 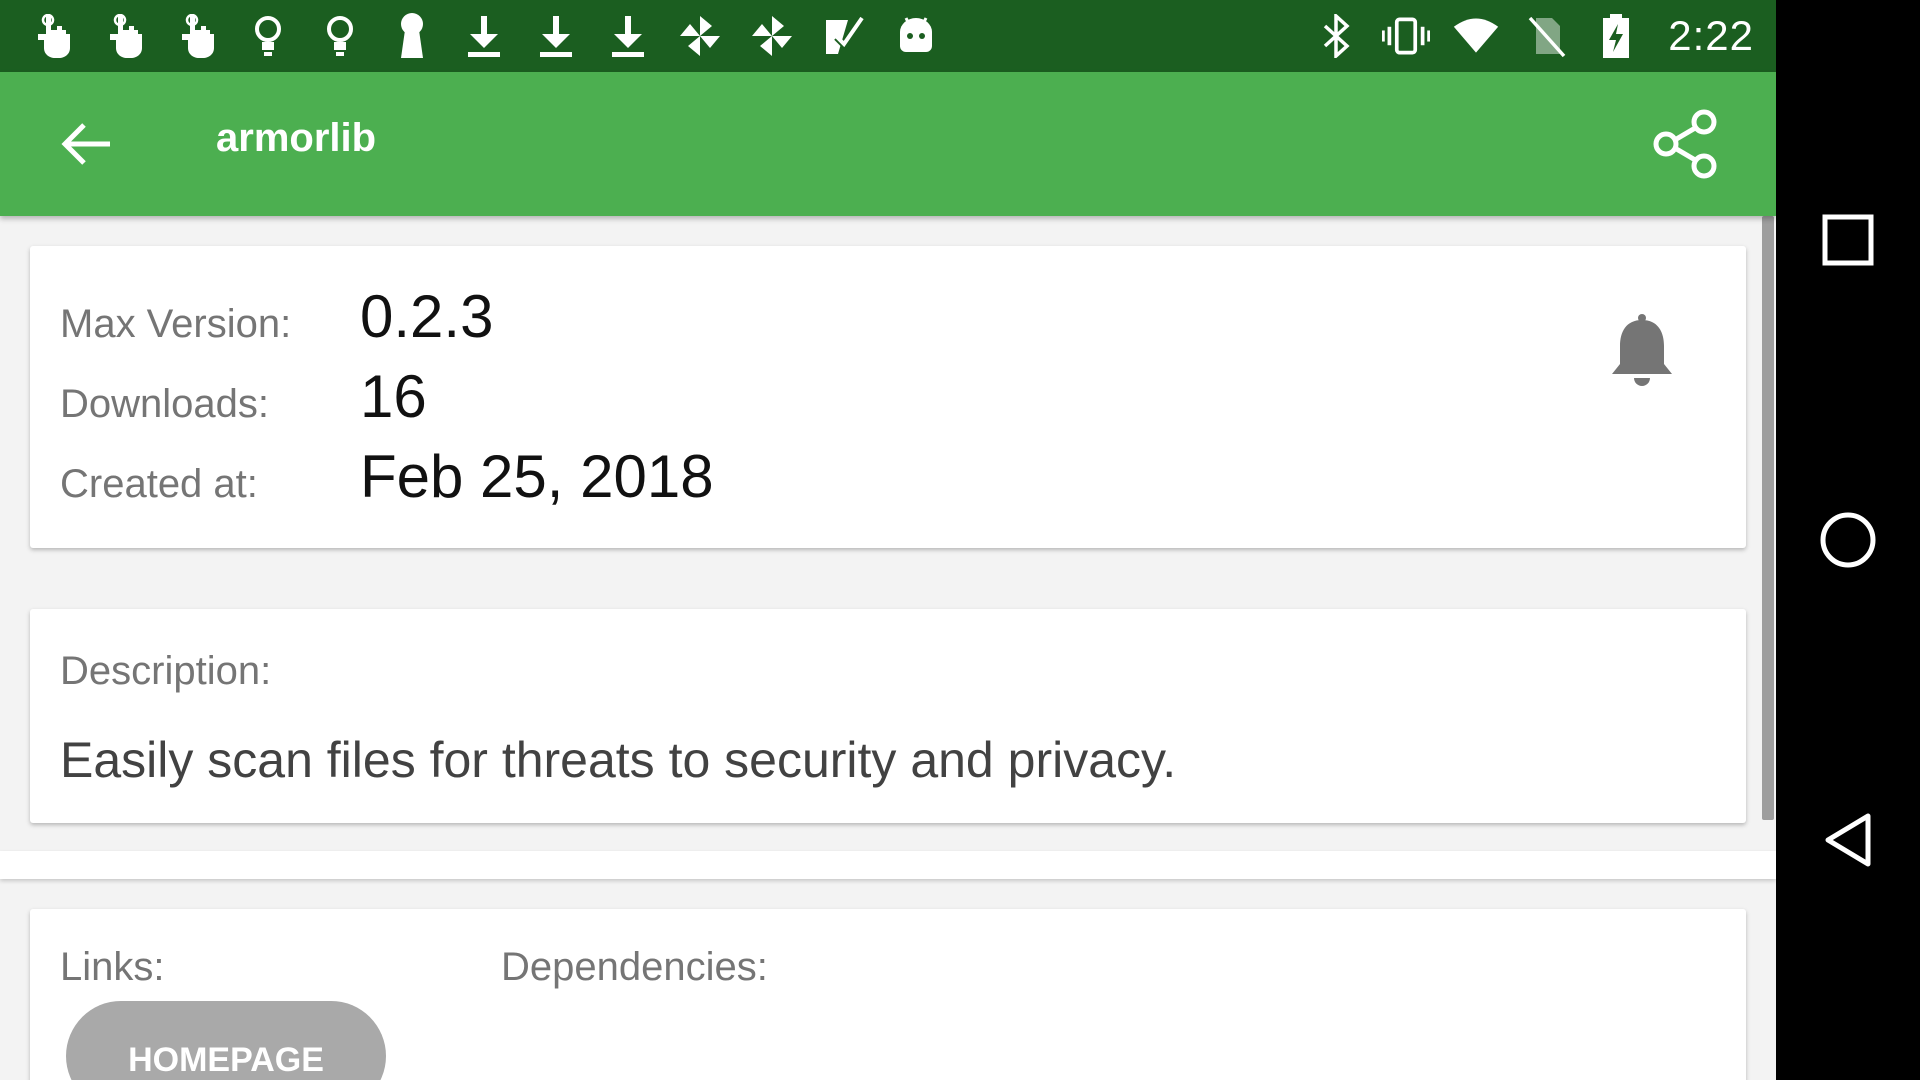 I want to click on wifi-icon, so click(x=1476, y=36).